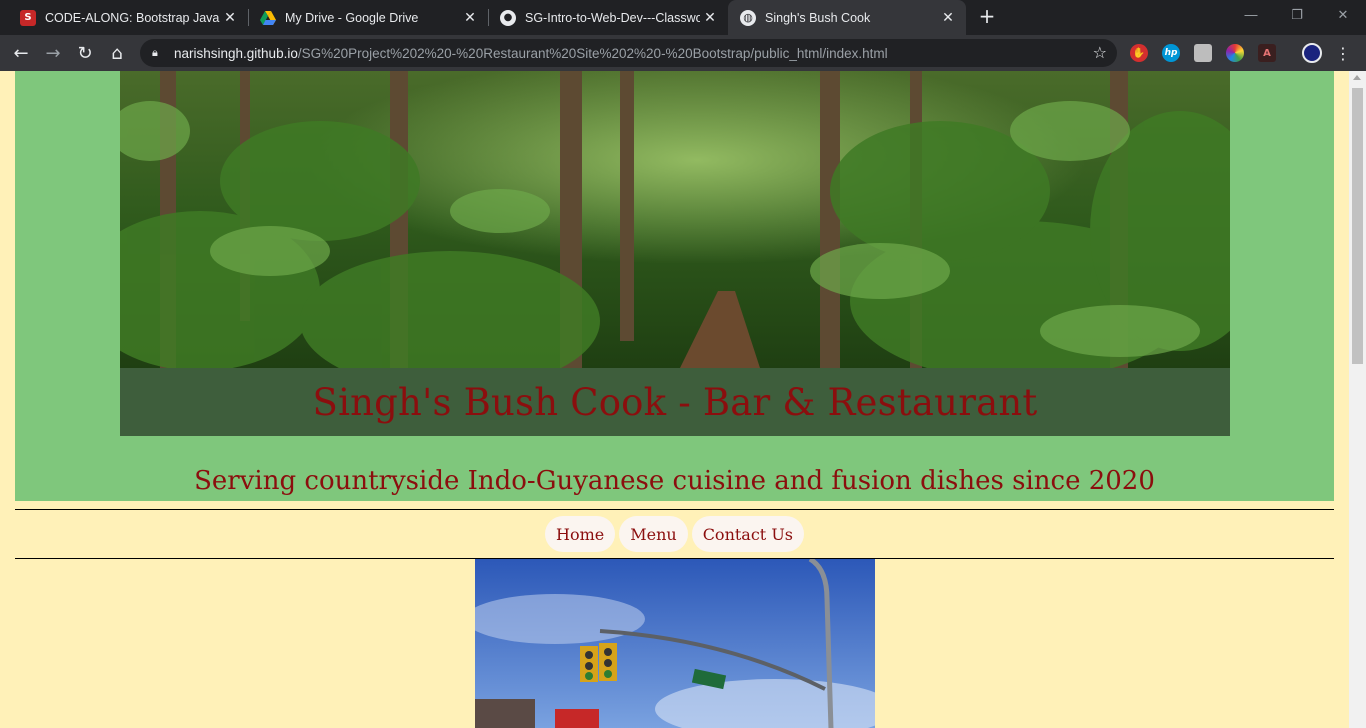 The height and width of the screenshot is (728, 1366). Describe the element at coordinates (268, 18) in the screenshot. I see `google-drive-icon` at that location.